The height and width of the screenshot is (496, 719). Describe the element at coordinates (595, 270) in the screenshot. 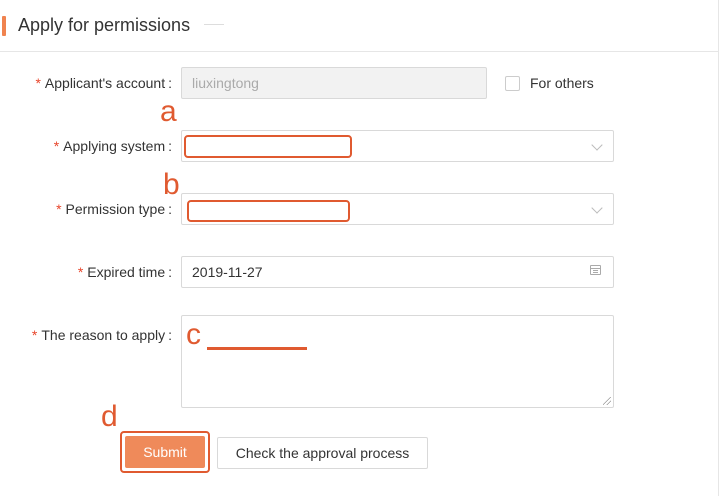

I see `calendar-icon` at that location.